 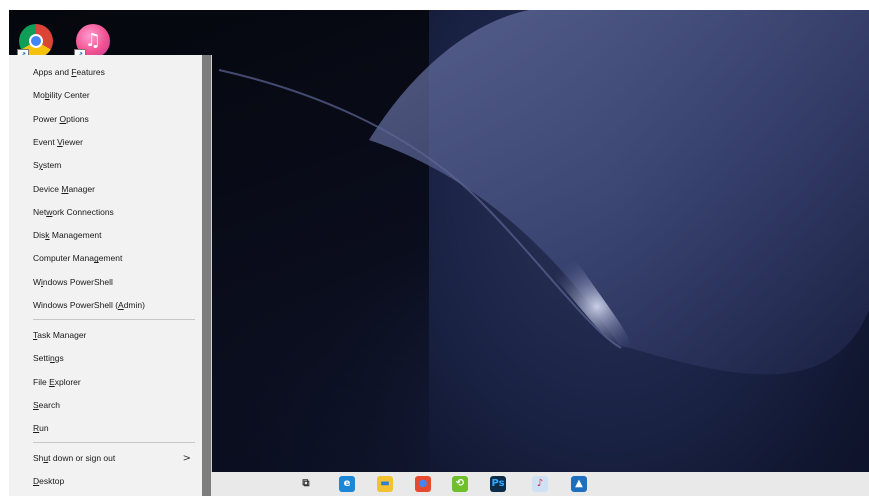 I want to click on menu-item-label: ork Connections, so click(x=83, y=211).